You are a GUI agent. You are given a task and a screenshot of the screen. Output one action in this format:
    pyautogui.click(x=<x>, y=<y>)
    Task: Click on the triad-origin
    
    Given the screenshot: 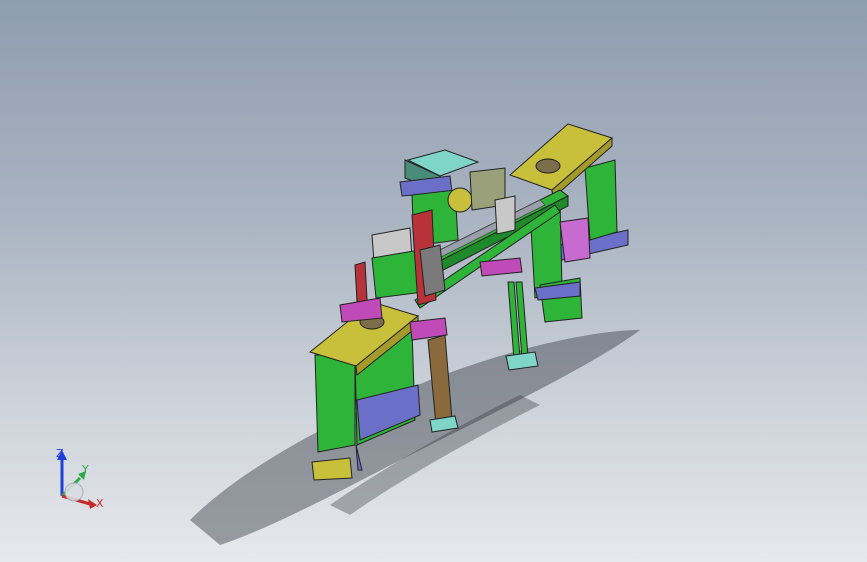 What is the action you would take?
    pyautogui.click(x=74, y=492)
    